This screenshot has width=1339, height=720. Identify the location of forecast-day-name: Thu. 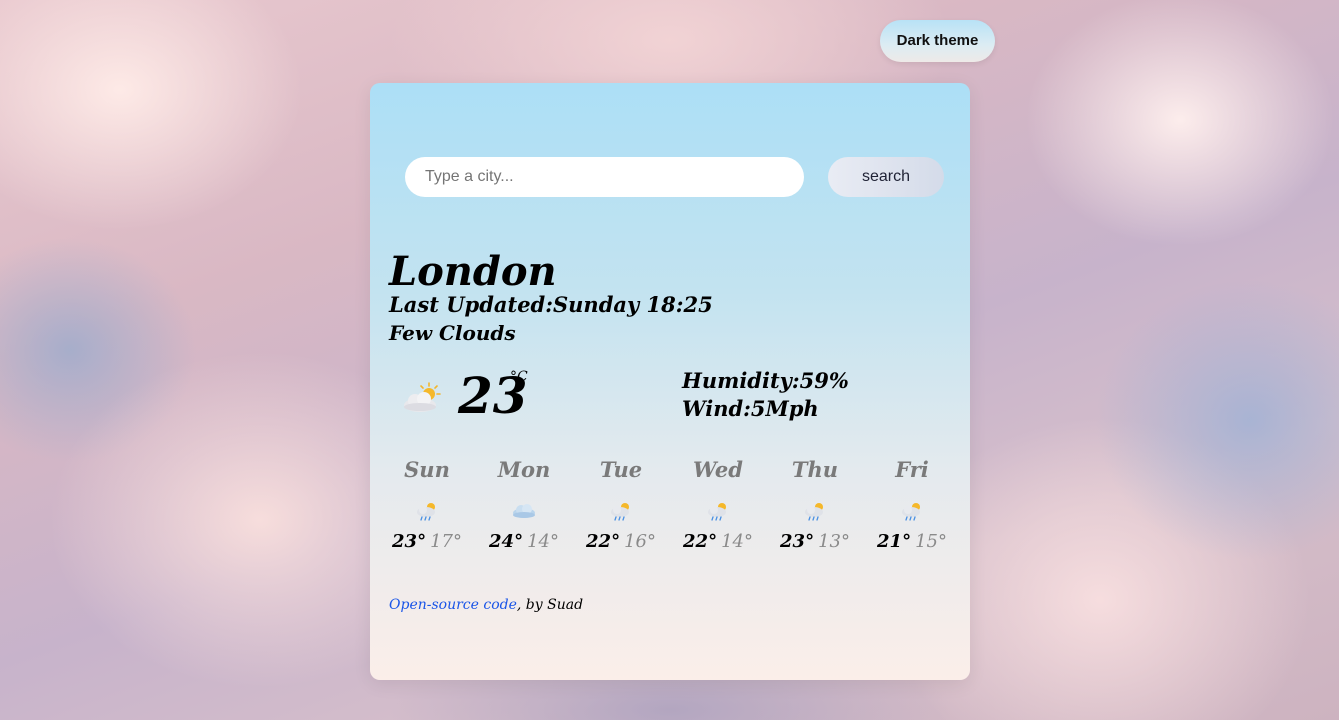
(815, 469).